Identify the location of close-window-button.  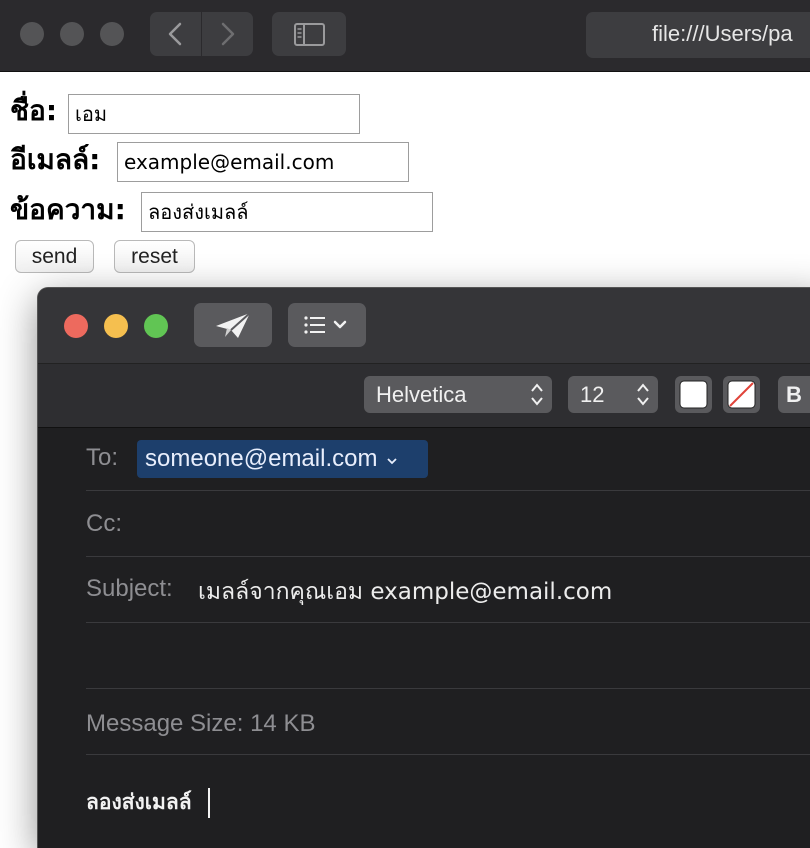
(32, 34).